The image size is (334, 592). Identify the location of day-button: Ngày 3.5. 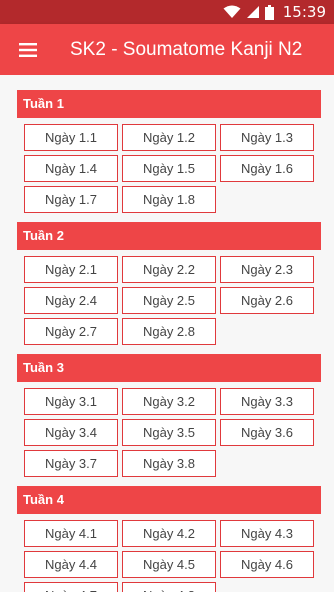
(169, 432).